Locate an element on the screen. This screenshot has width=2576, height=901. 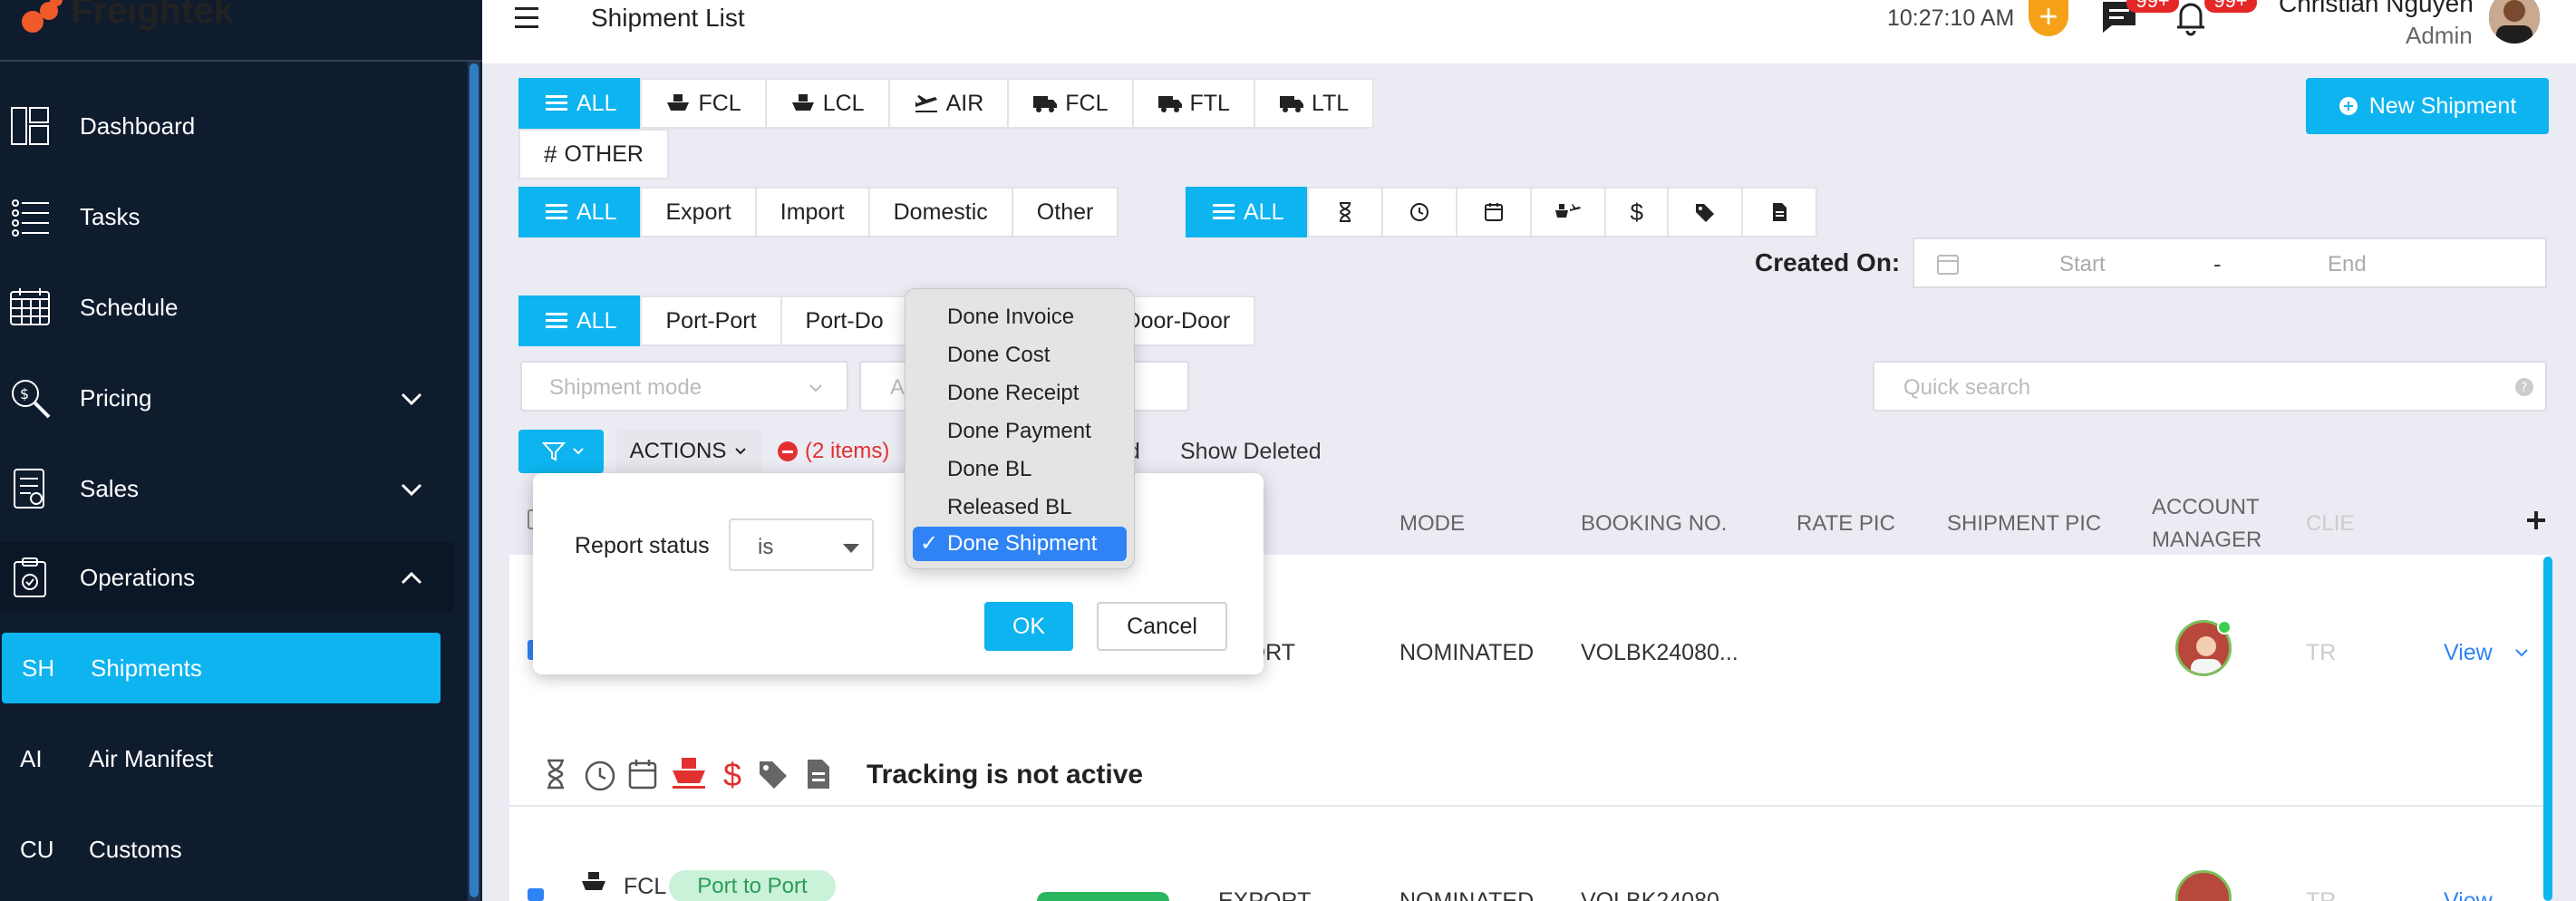
table-scrollbar is located at coordinates (2547, 729).